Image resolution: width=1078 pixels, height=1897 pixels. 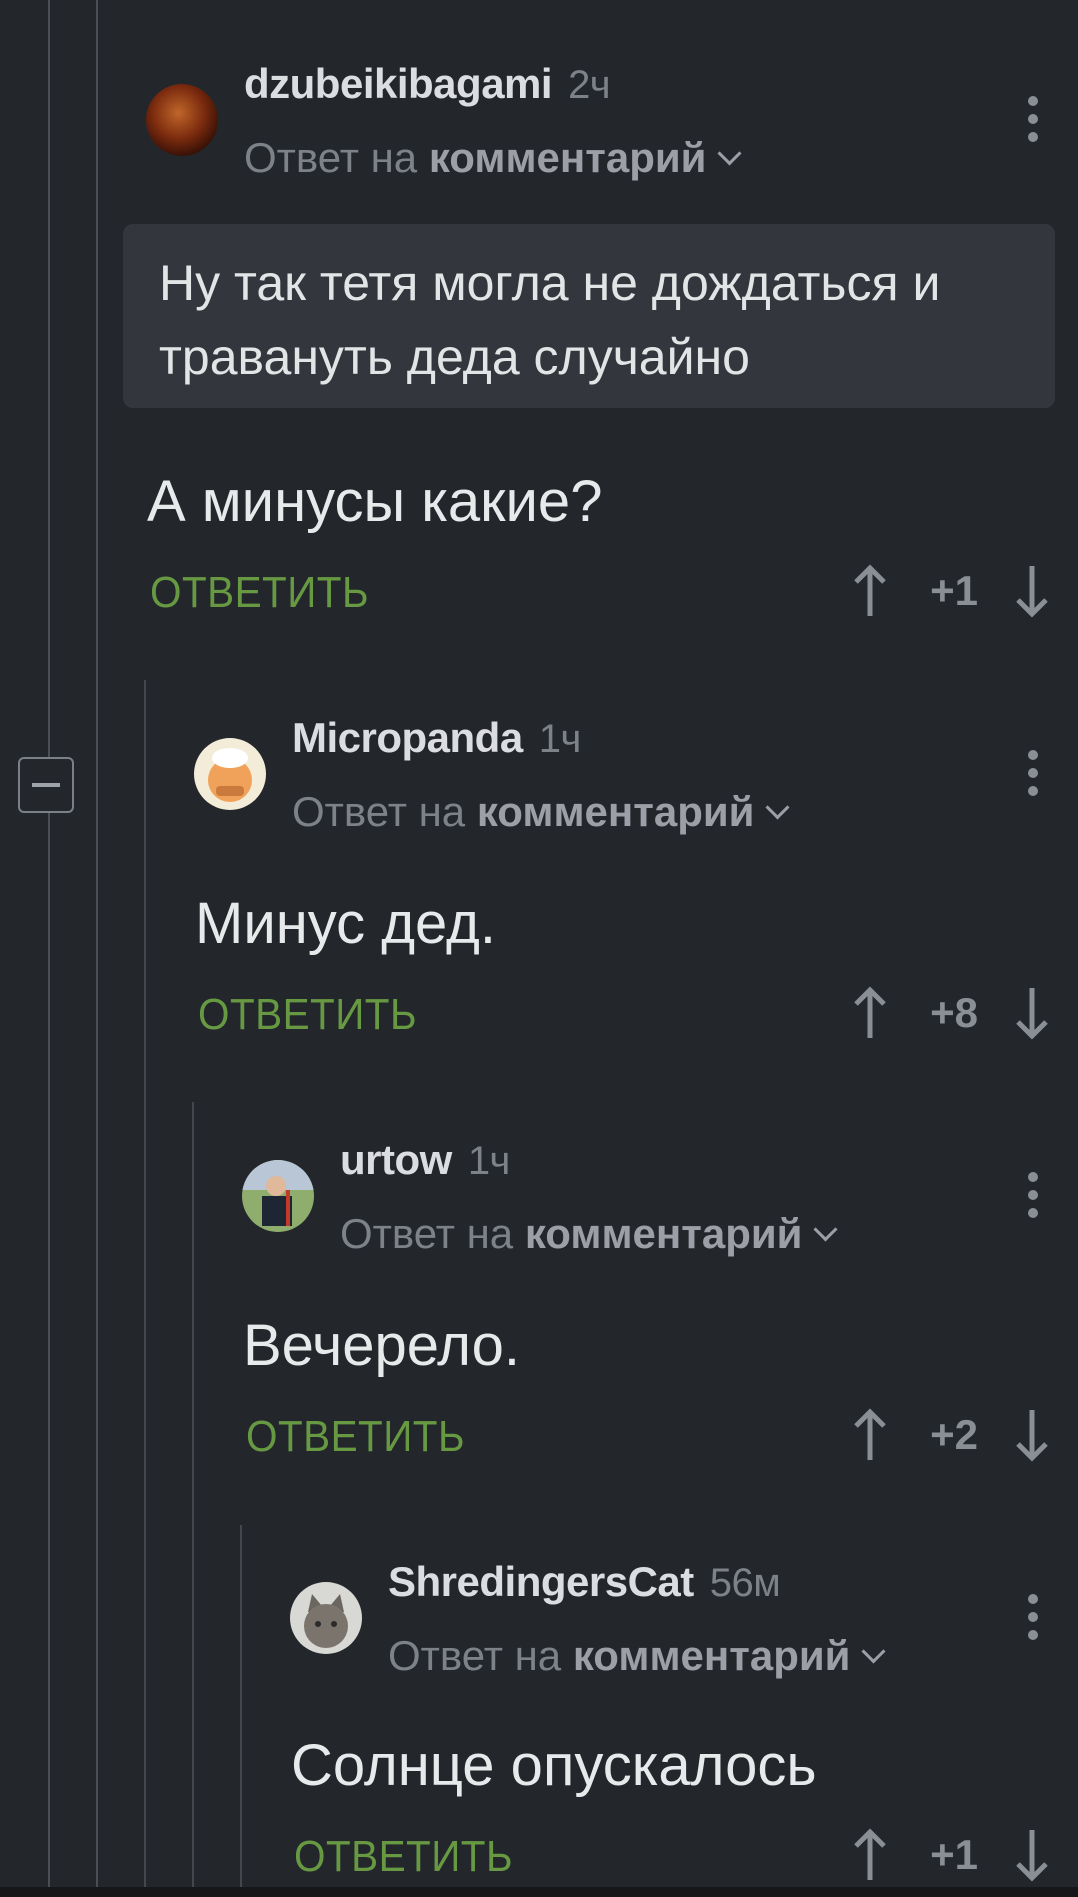 I want to click on vote-controls: +8, so click(x=951, y=1013).